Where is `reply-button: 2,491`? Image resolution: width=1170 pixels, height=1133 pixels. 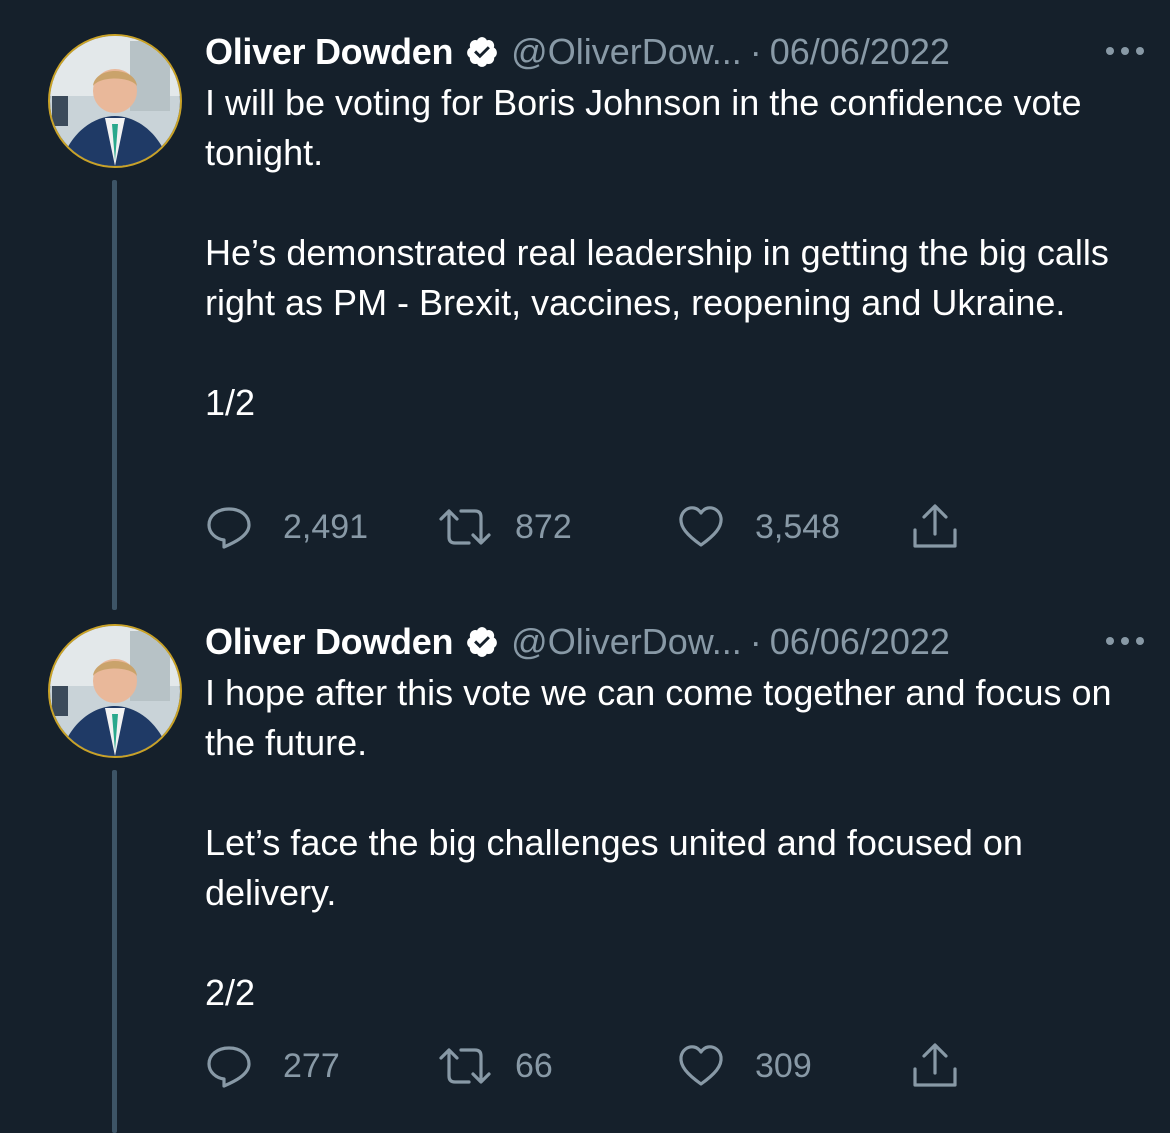
reply-button: 2,491 is located at coordinates (286, 527).